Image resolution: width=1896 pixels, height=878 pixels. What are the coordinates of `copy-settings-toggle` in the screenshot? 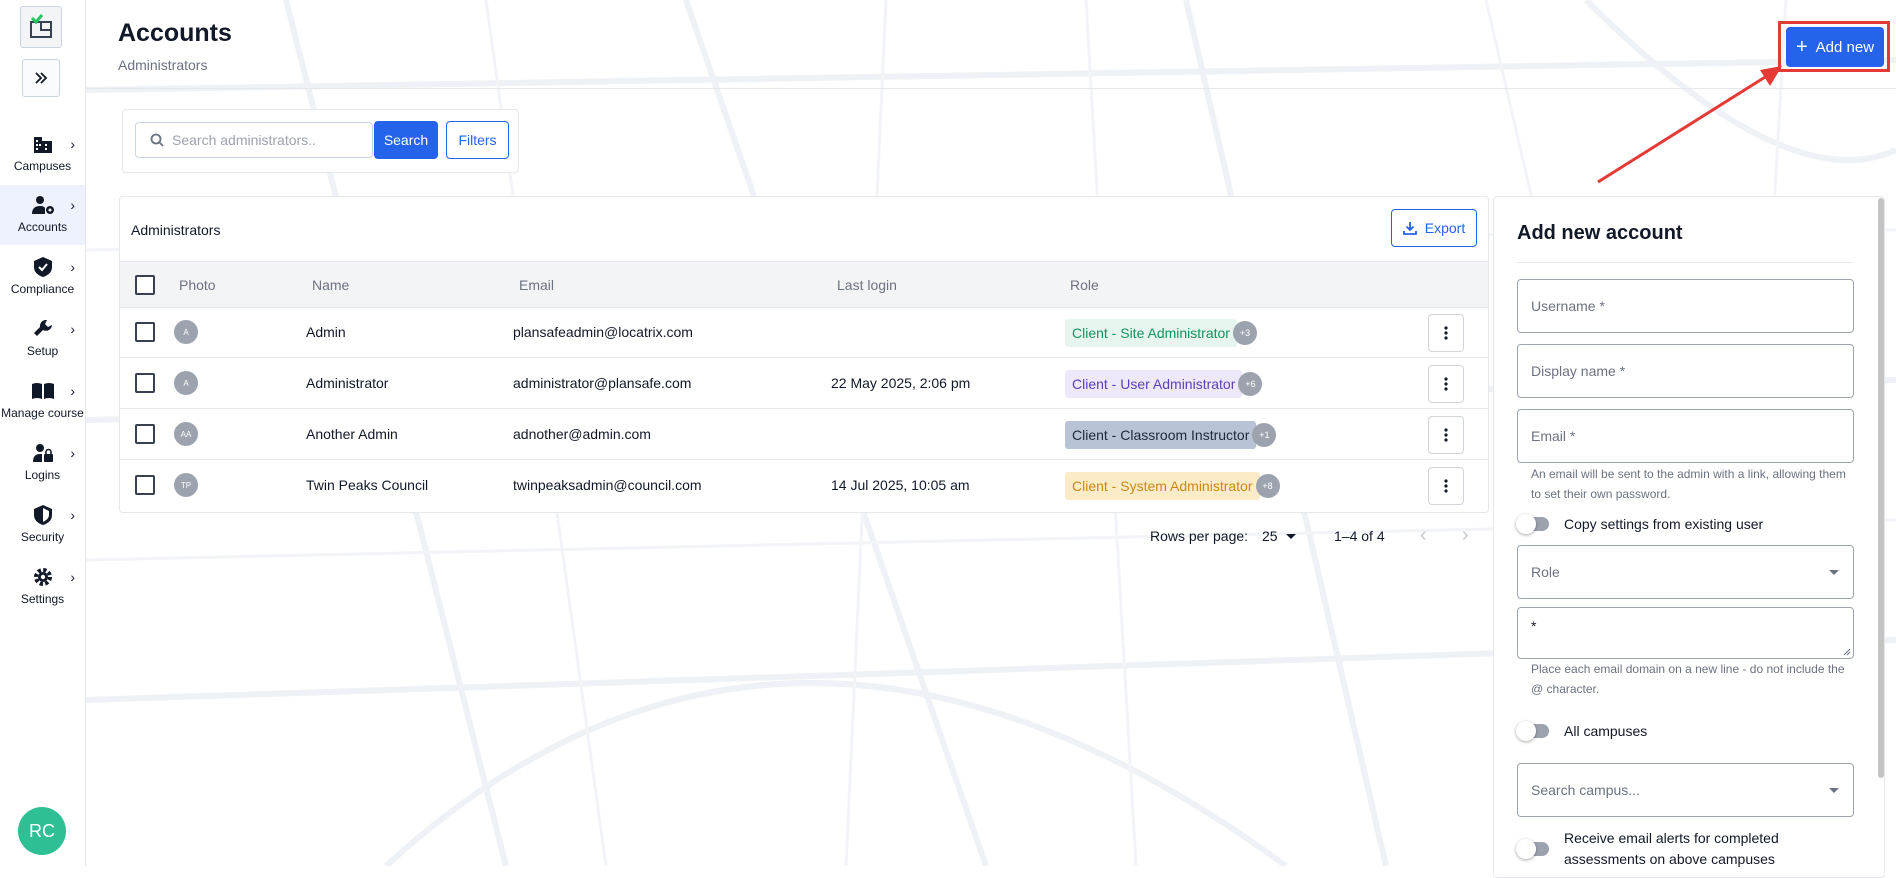 It's located at (1532, 524).